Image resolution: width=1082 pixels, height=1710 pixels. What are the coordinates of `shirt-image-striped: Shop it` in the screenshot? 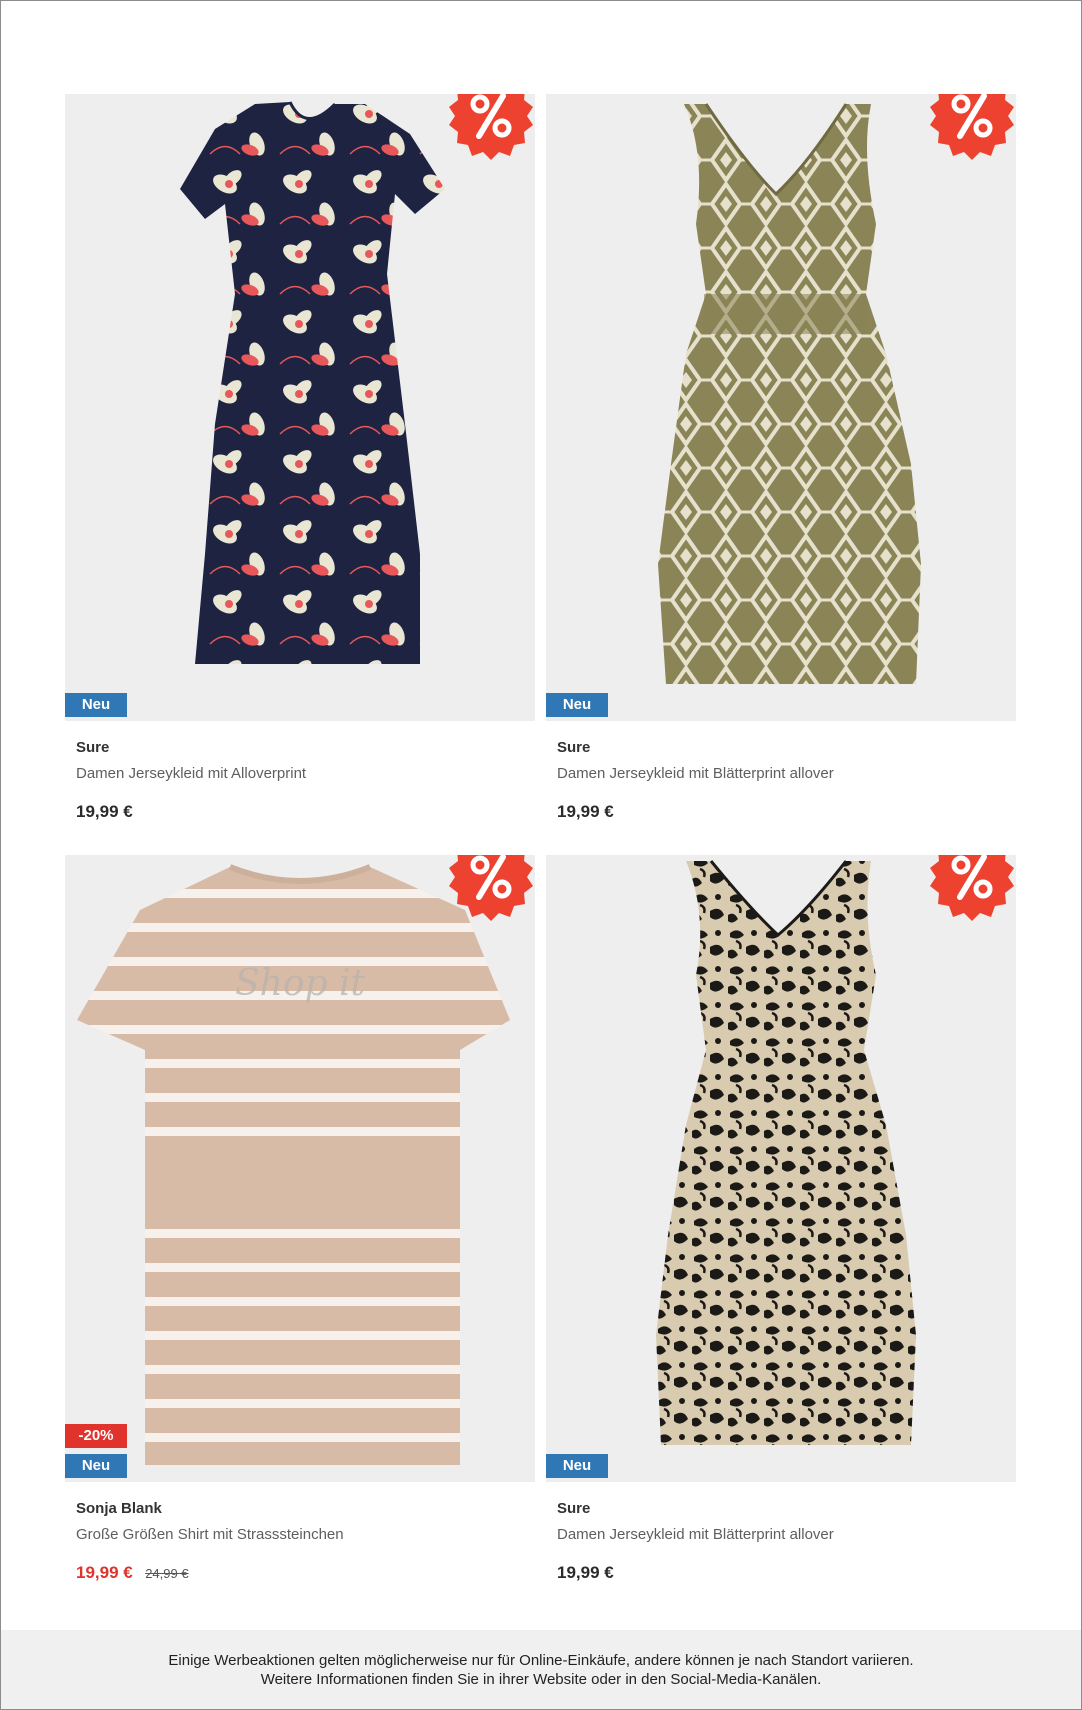 It's located at (293, 1164).